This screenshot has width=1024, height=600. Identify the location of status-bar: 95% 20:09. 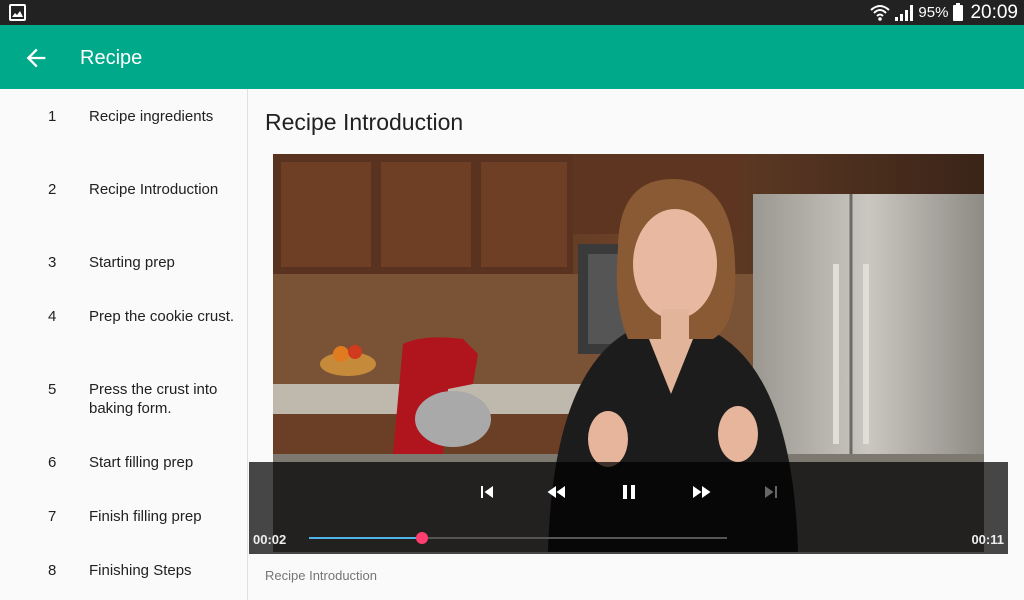
(512, 12).